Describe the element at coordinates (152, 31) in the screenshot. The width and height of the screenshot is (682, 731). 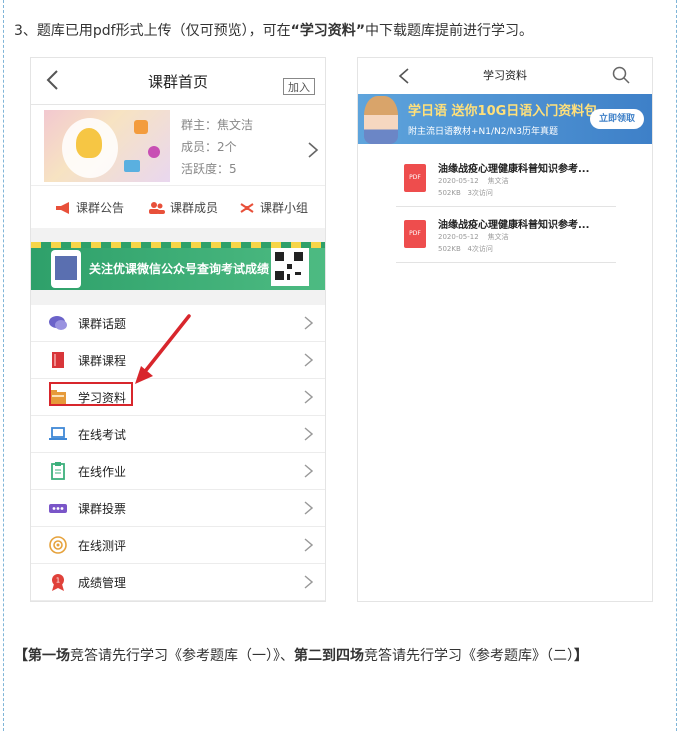
I see `intro-prefix: 3、题库已用pdf形式上传（仅可预览），可在` at that location.